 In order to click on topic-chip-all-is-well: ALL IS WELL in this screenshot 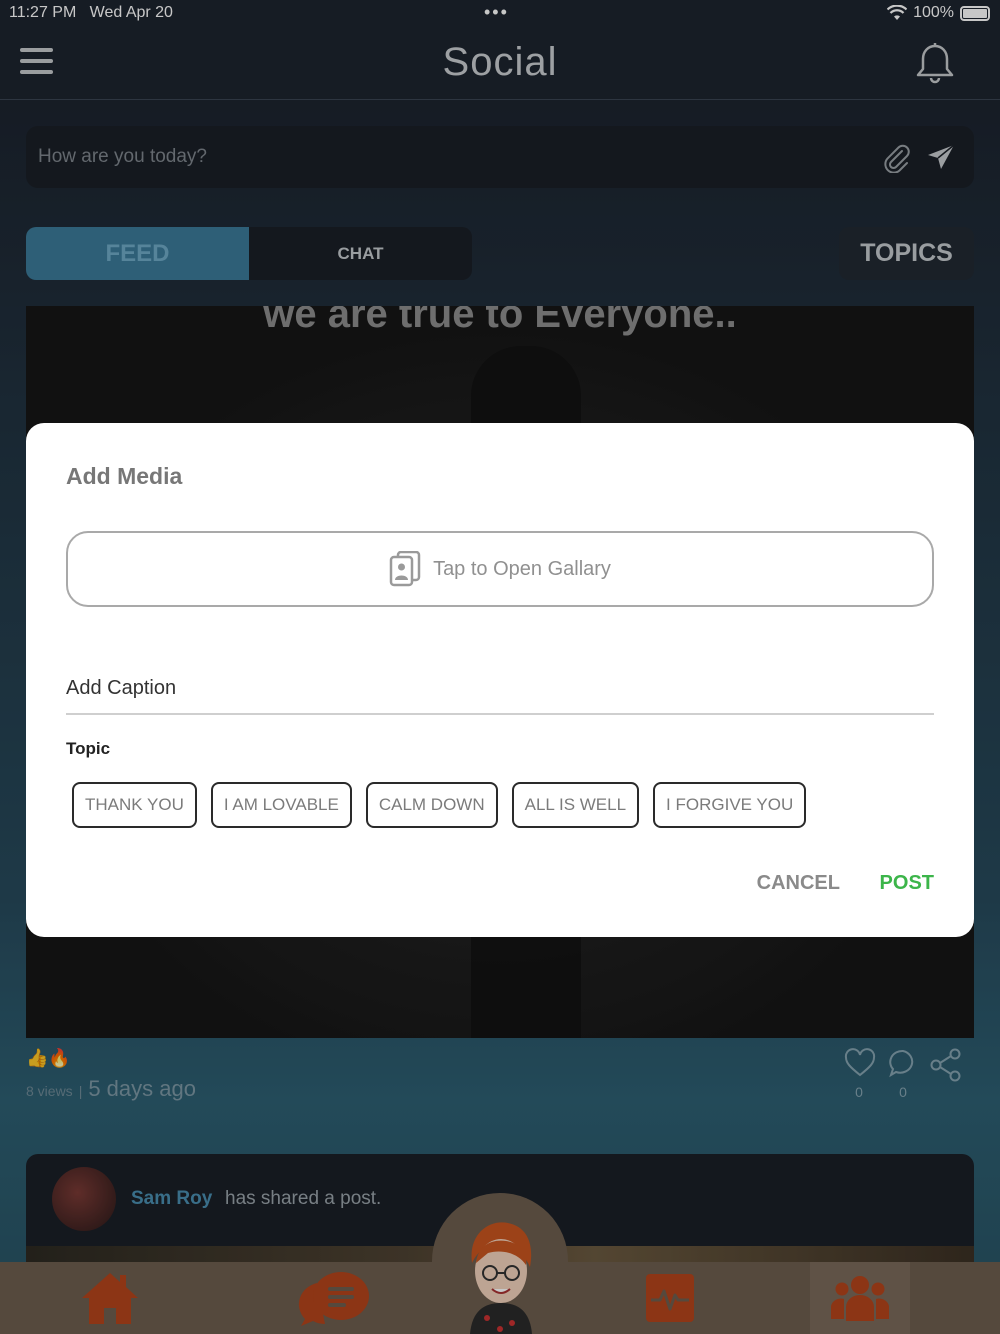, I will do `click(575, 805)`.